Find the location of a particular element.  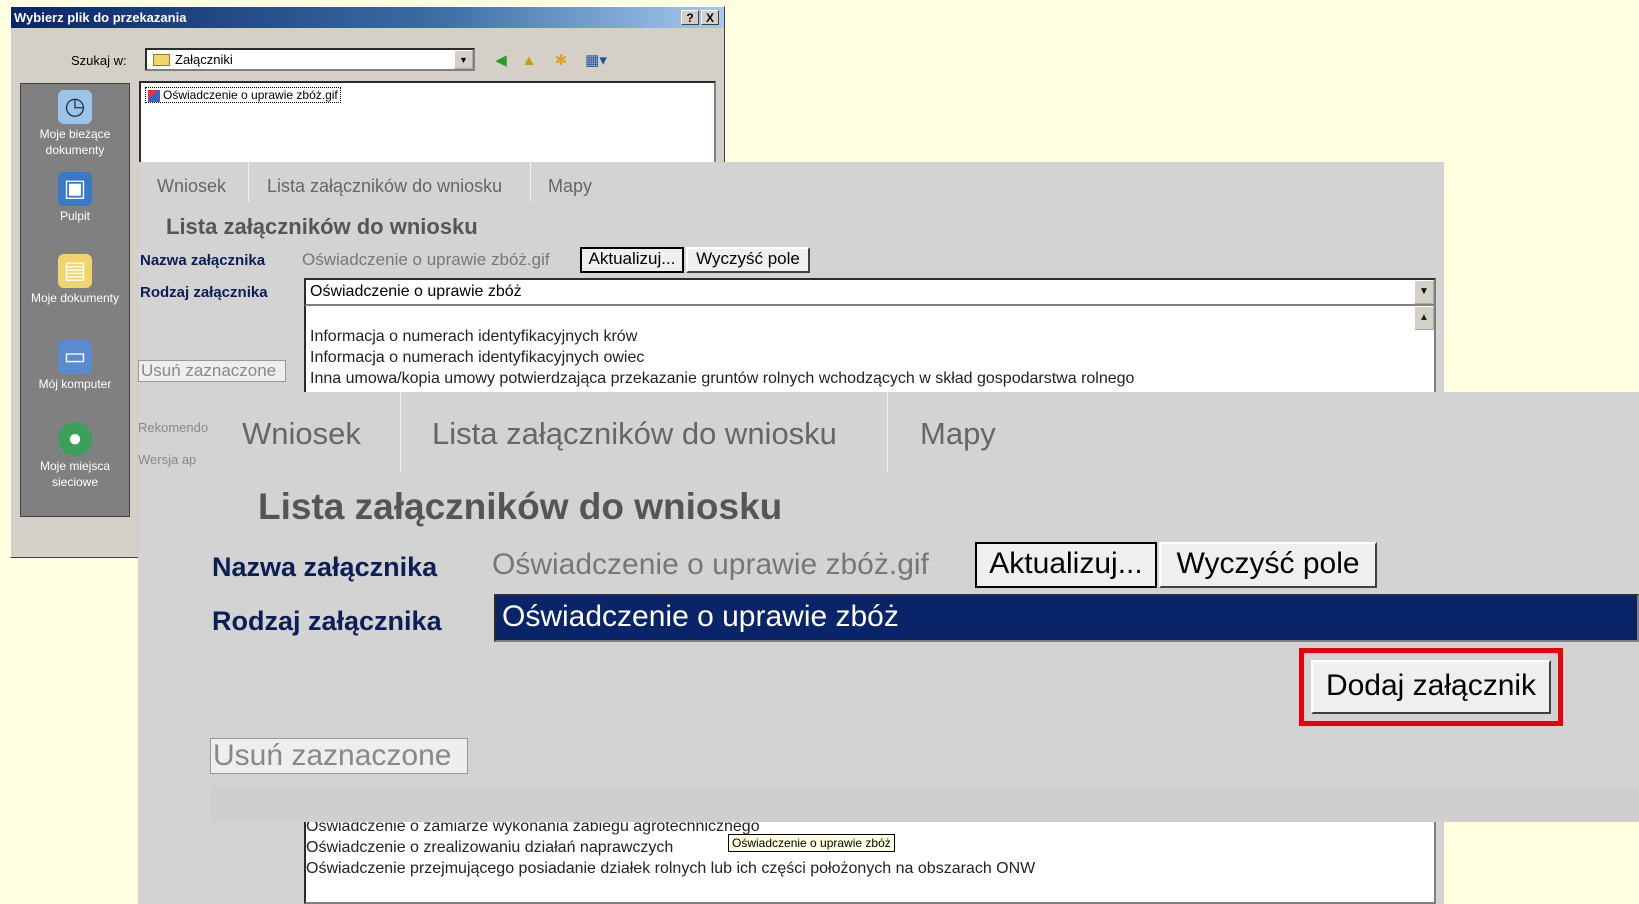

network-places-icon: ● is located at coordinates (75, 439).